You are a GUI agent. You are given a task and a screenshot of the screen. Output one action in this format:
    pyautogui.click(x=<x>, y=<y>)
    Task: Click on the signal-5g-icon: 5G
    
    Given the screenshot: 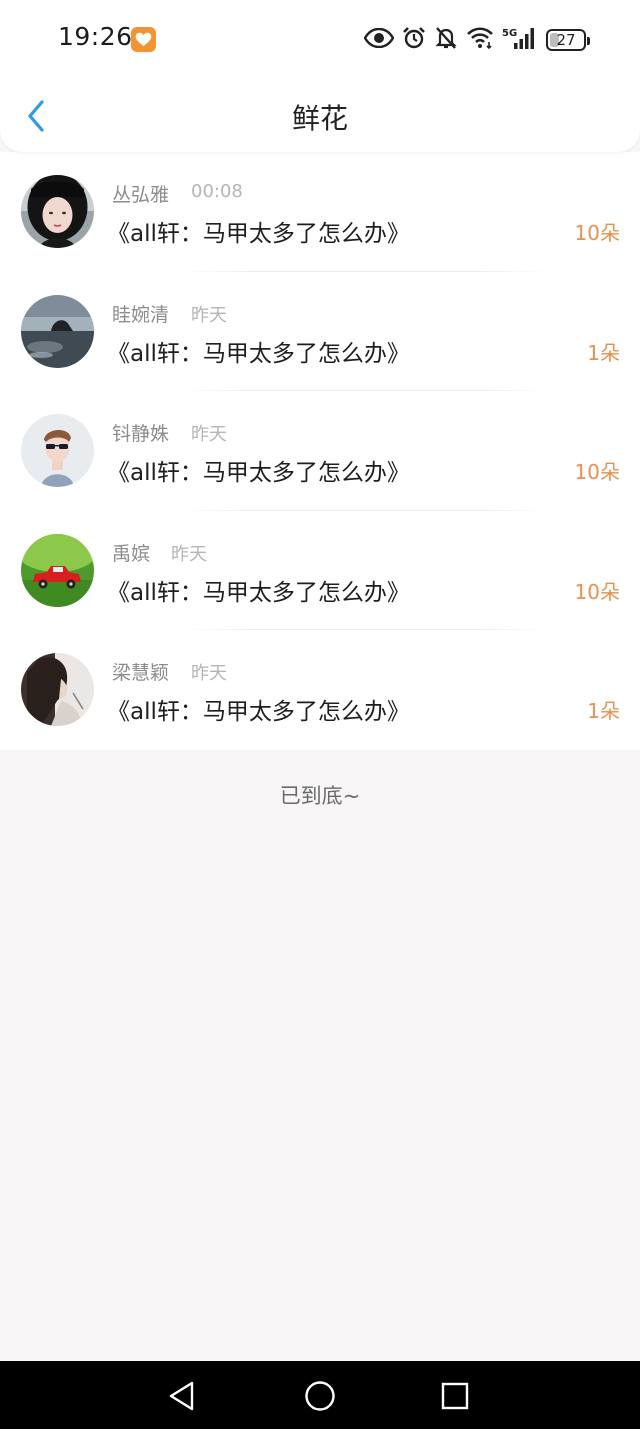 What is the action you would take?
    pyautogui.click(x=519, y=40)
    